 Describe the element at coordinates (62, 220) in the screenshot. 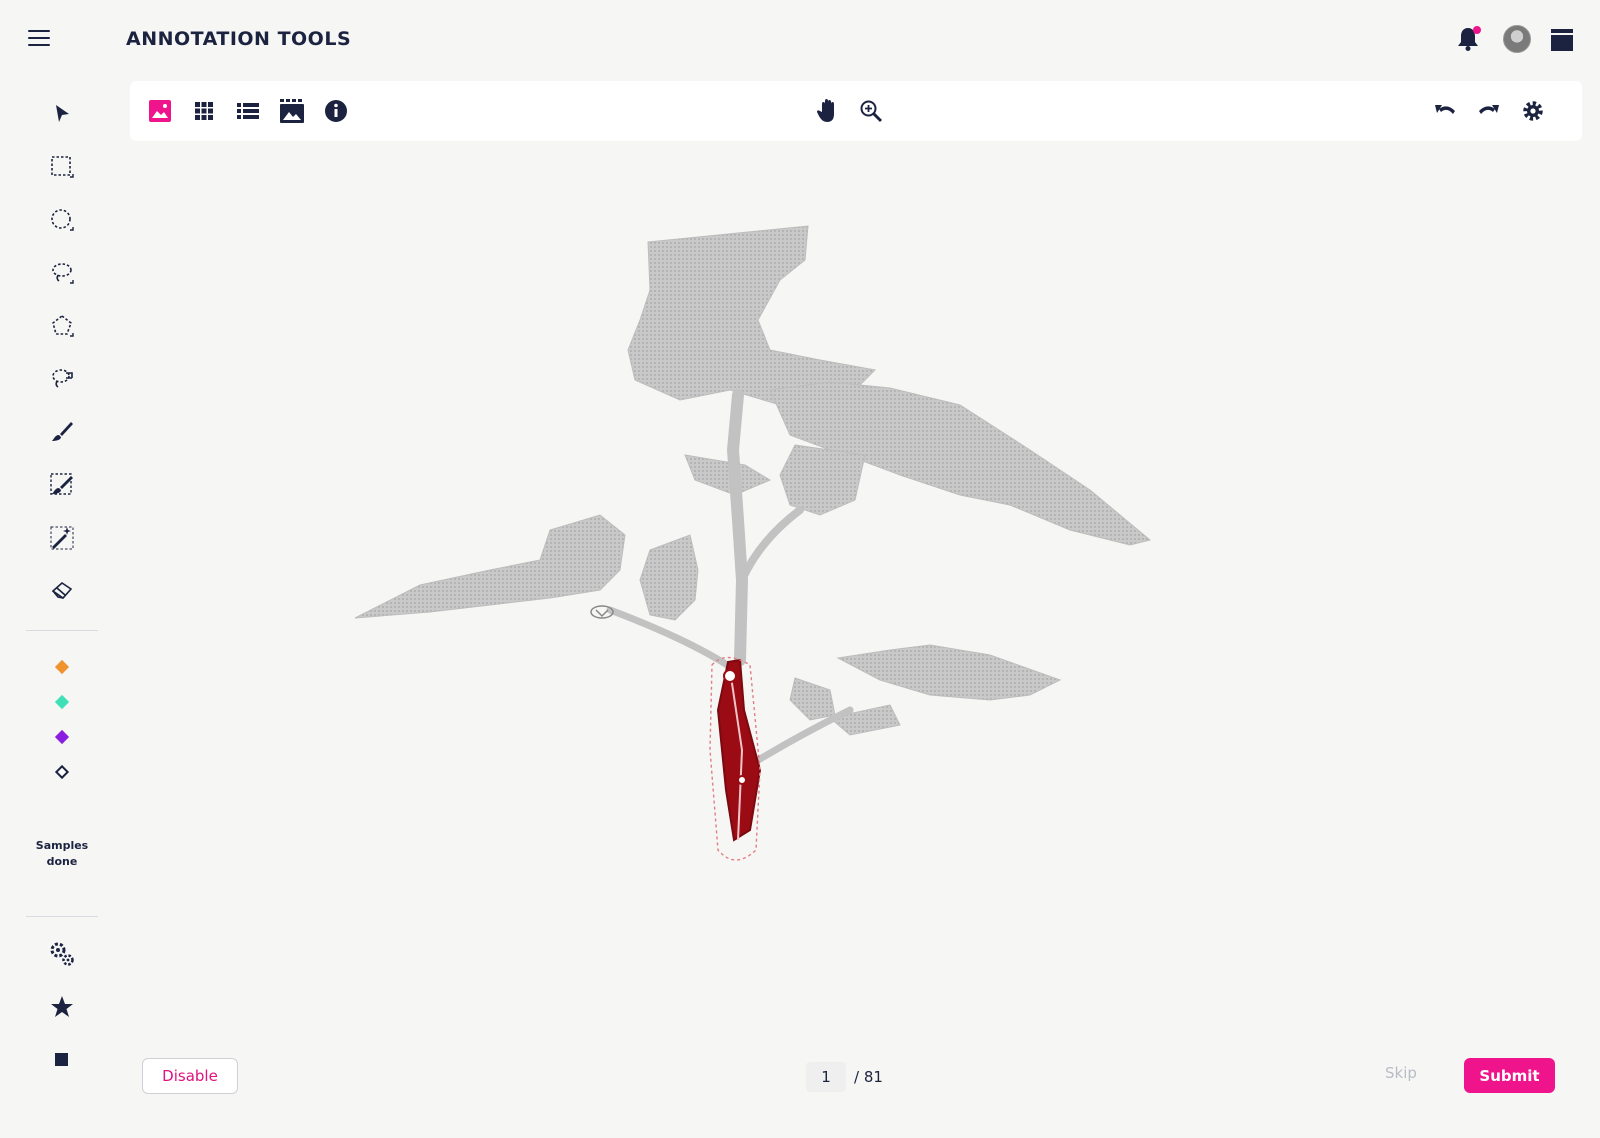

I see `ellipse-select-icon` at that location.